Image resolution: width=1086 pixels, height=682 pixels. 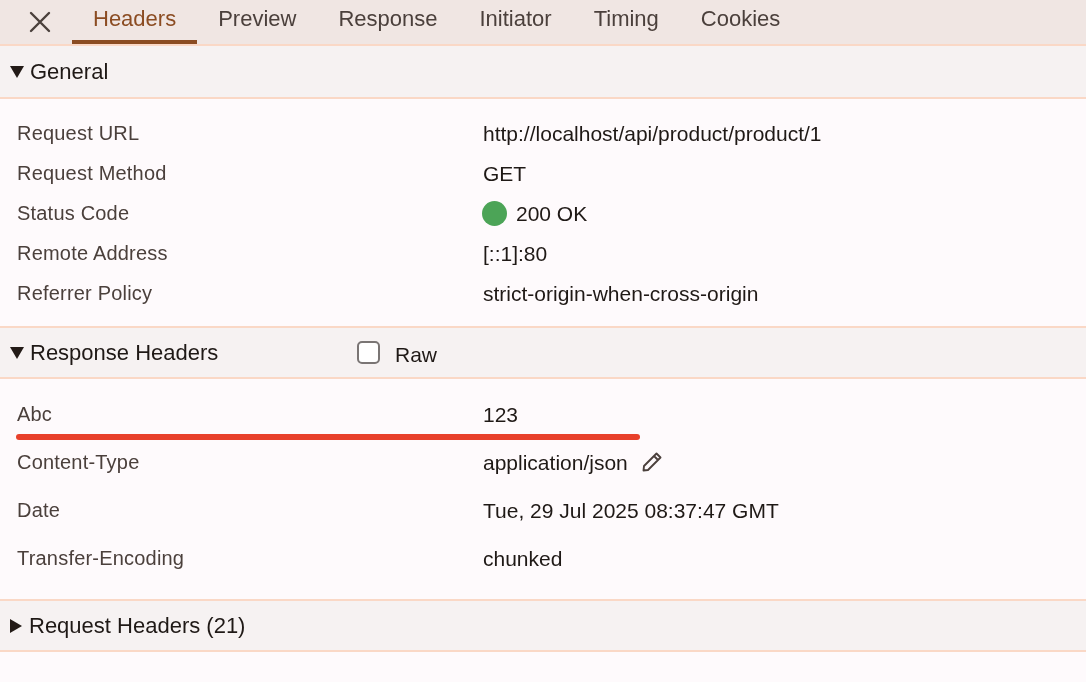 I want to click on header-name: Transfer-Encoding, so click(x=101, y=558).